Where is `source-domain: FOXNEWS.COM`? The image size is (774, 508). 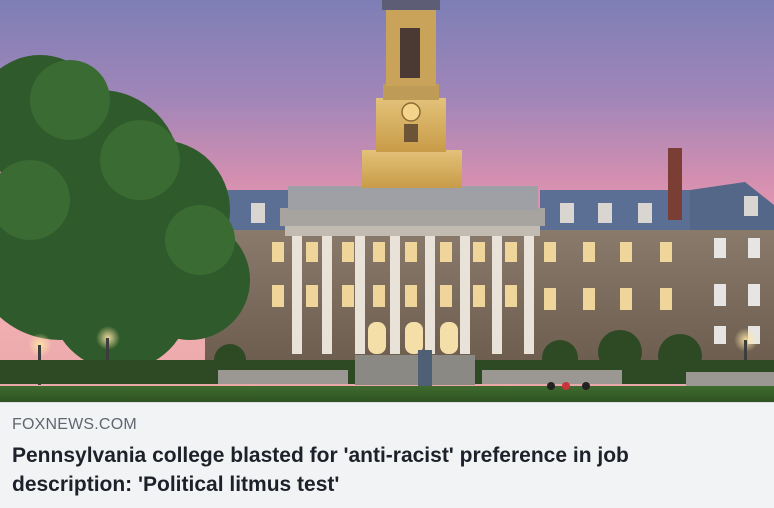
source-domain: FOXNEWS.COM is located at coordinates (74, 424).